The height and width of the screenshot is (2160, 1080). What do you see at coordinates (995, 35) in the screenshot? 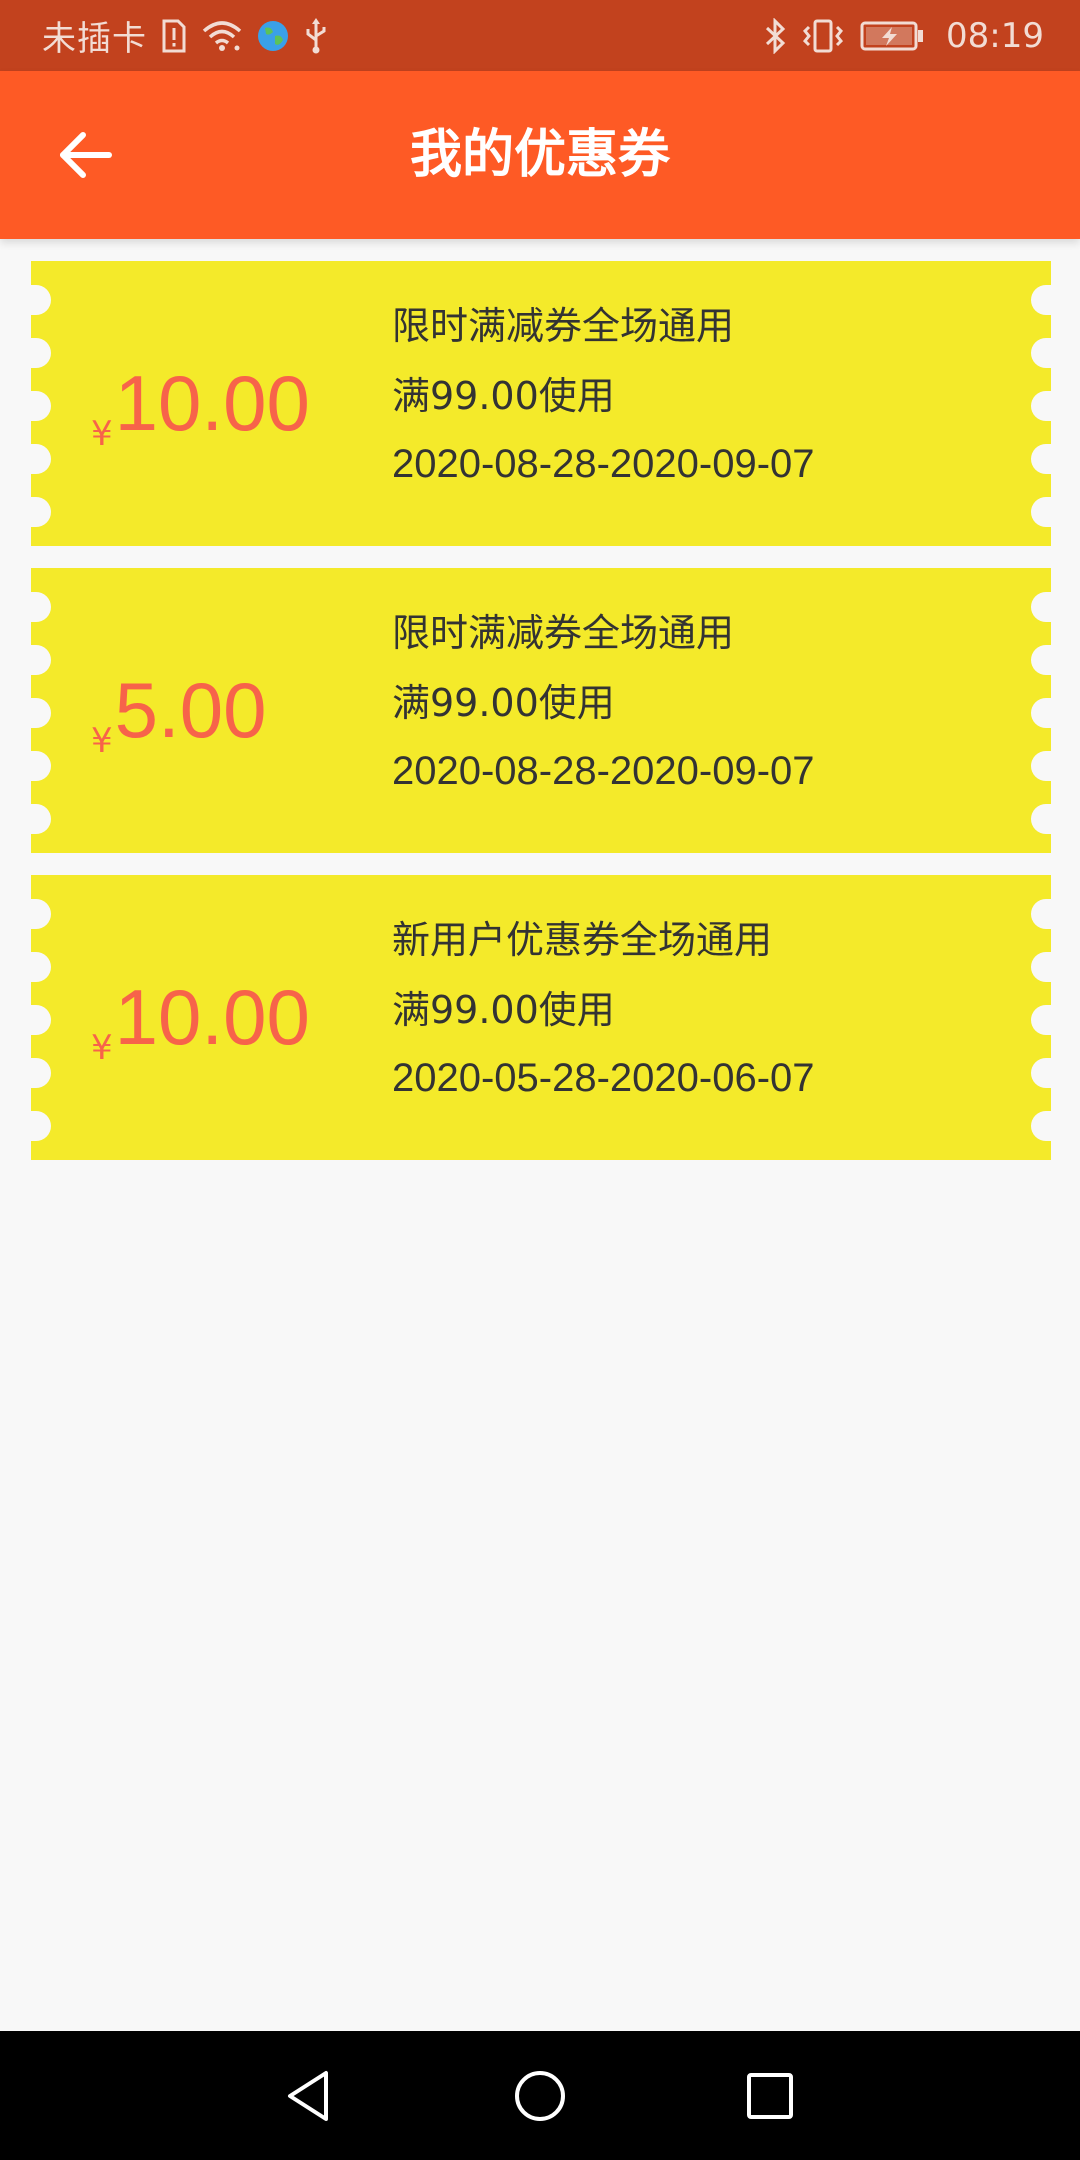
I see `clock: 08:19` at bounding box center [995, 35].